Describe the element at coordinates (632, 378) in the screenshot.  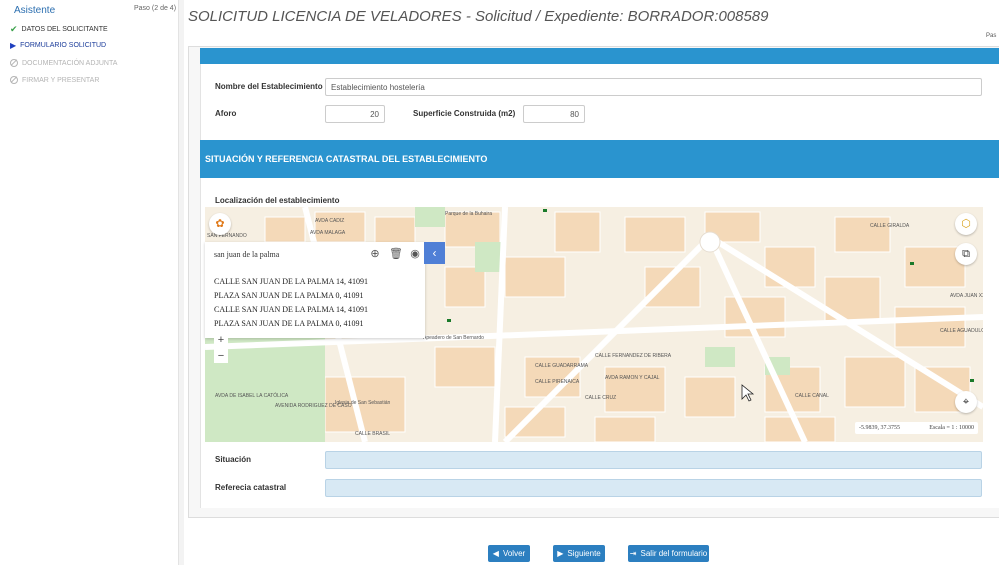
I see `svg-text: AVDA RAMON Y CAJAL` at that location.